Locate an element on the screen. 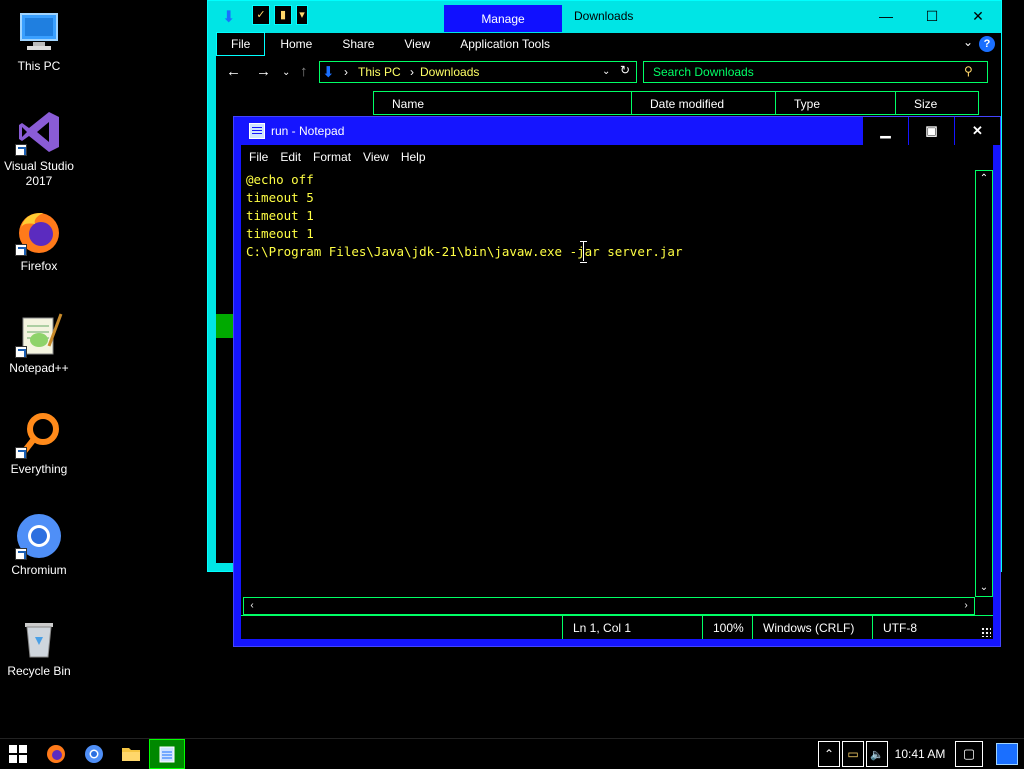 This screenshot has height=769, width=1024. expand-ribbon-icon: ⌄ is located at coordinates (968, 42).